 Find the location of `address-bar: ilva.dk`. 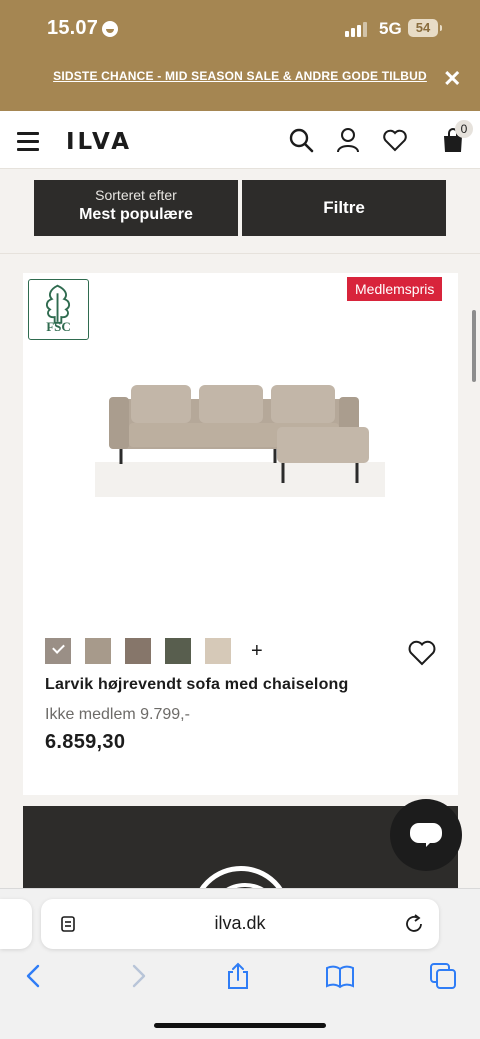

address-bar: ilva.dk is located at coordinates (240, 924).